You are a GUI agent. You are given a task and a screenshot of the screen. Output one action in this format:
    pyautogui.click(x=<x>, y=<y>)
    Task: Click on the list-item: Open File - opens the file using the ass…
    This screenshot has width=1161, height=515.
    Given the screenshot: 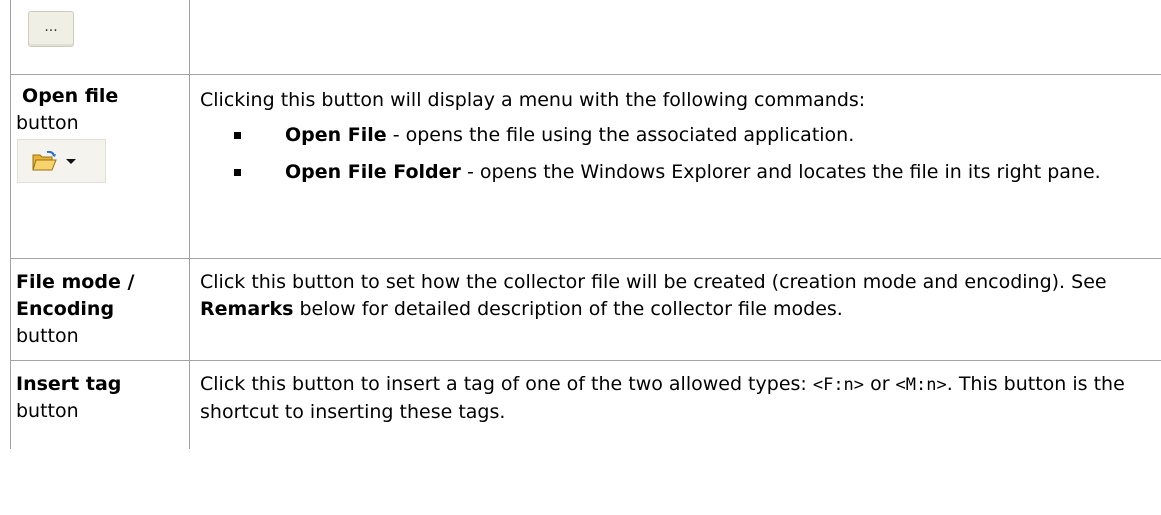 What is the action you would take?
    pyautogui.click(x=692, y=135)
    